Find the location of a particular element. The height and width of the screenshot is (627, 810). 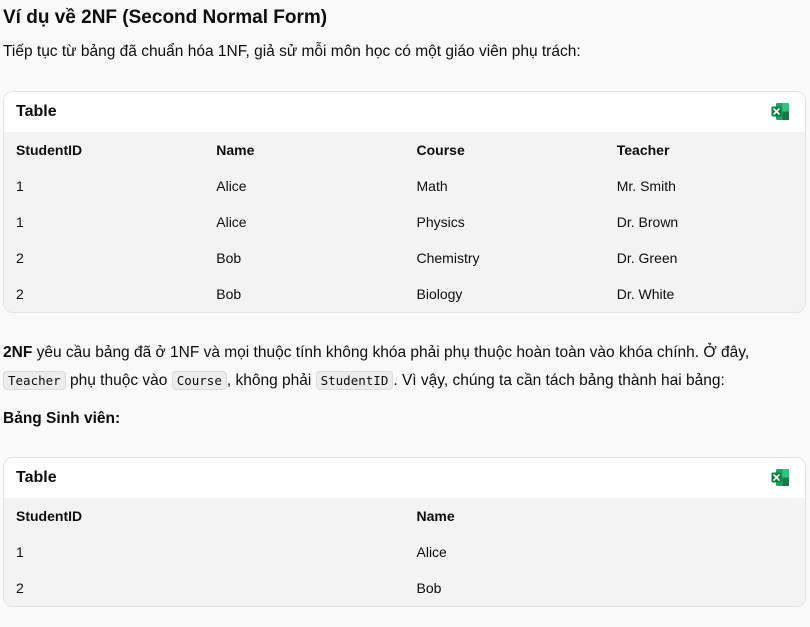

inline-code: Course is located at coordinates (199, 380).